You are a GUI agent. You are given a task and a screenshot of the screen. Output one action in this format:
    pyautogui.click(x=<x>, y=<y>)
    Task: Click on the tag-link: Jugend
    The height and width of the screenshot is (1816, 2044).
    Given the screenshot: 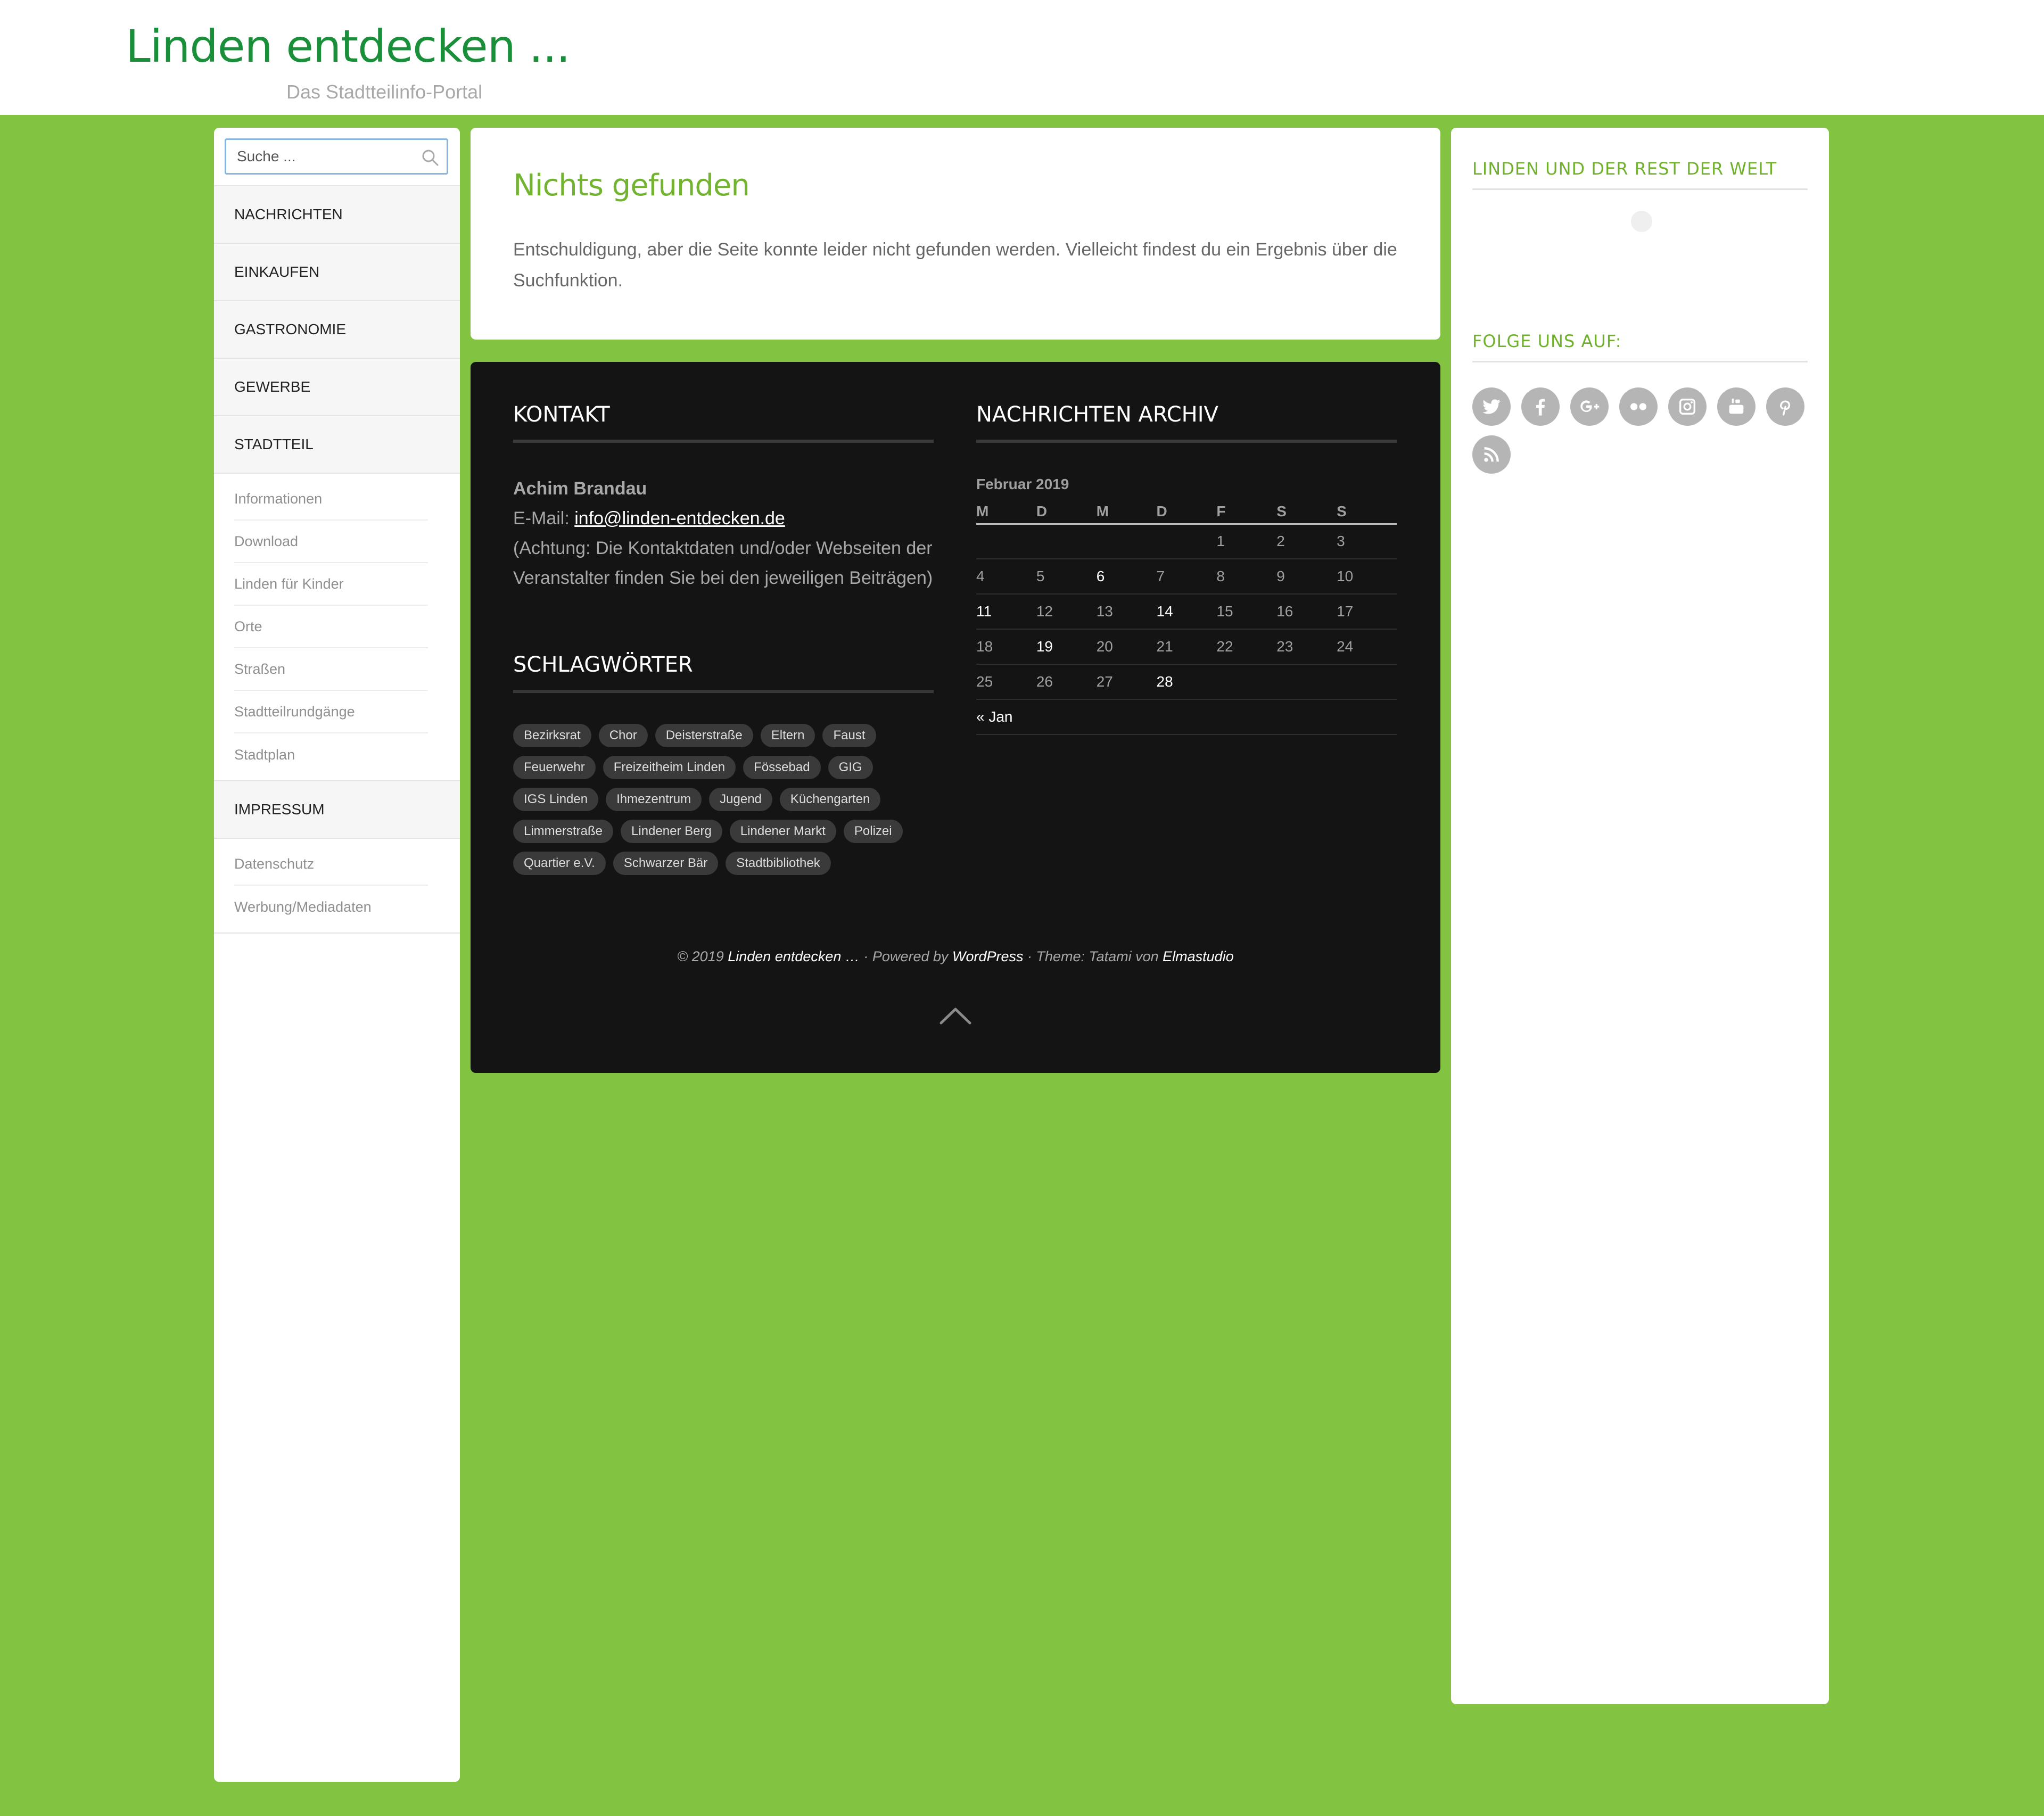 What is the action you would take?
    pyautogui.click(x=741, y=800)
    